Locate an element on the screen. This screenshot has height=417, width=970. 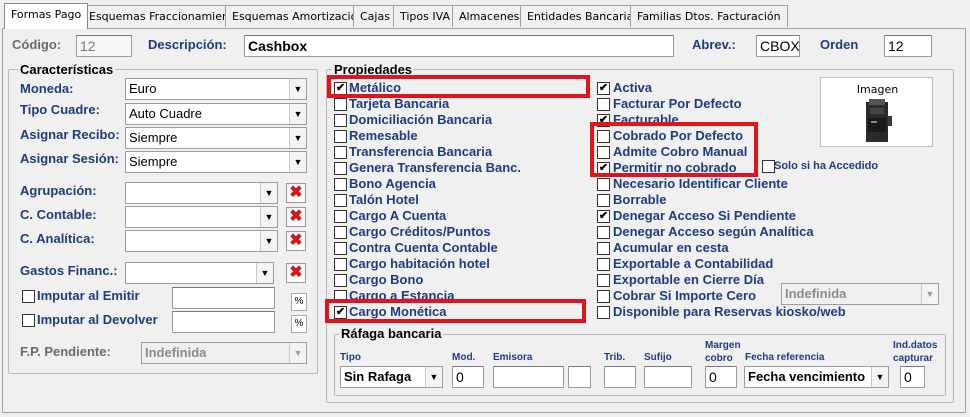
orden-field: 12 is located at coordinates (908, 46).